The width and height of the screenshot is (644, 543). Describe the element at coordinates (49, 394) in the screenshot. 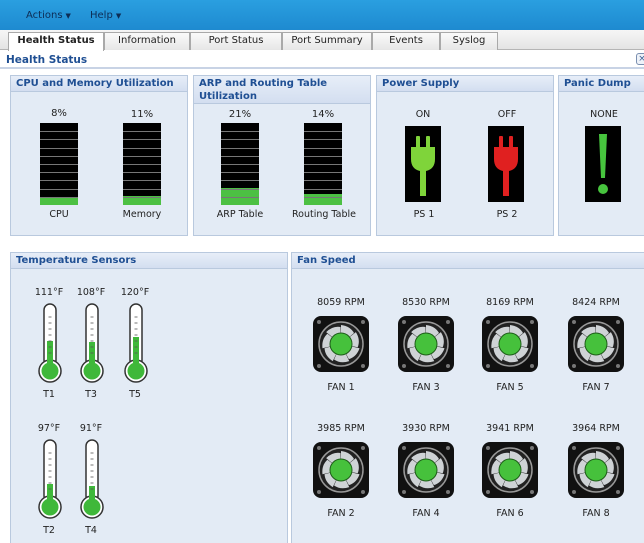

I see `temperature-sensor-label: T1` at that location.